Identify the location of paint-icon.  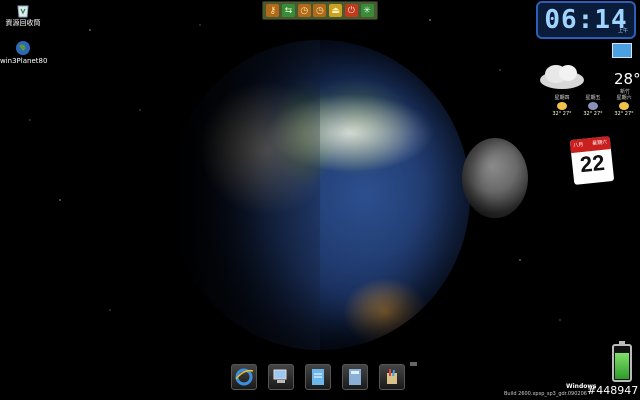
(392, 376).